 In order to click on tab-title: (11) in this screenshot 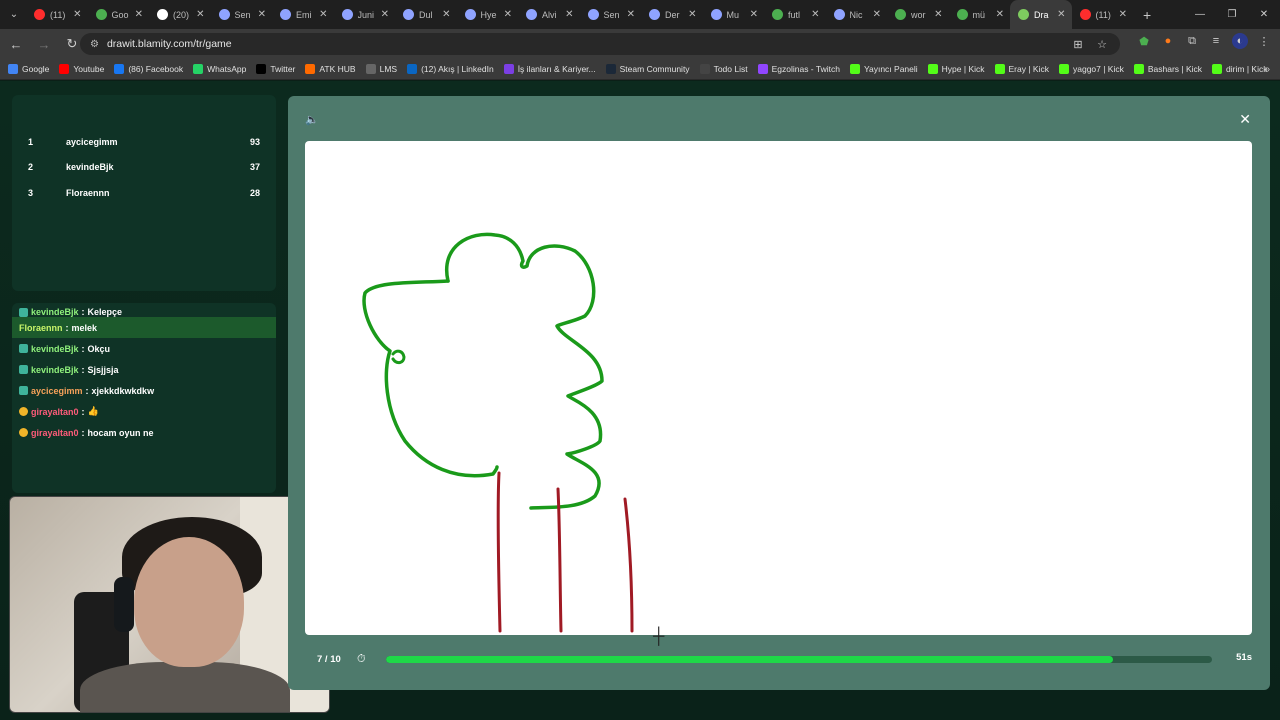, I will do `click(58, 14)`.